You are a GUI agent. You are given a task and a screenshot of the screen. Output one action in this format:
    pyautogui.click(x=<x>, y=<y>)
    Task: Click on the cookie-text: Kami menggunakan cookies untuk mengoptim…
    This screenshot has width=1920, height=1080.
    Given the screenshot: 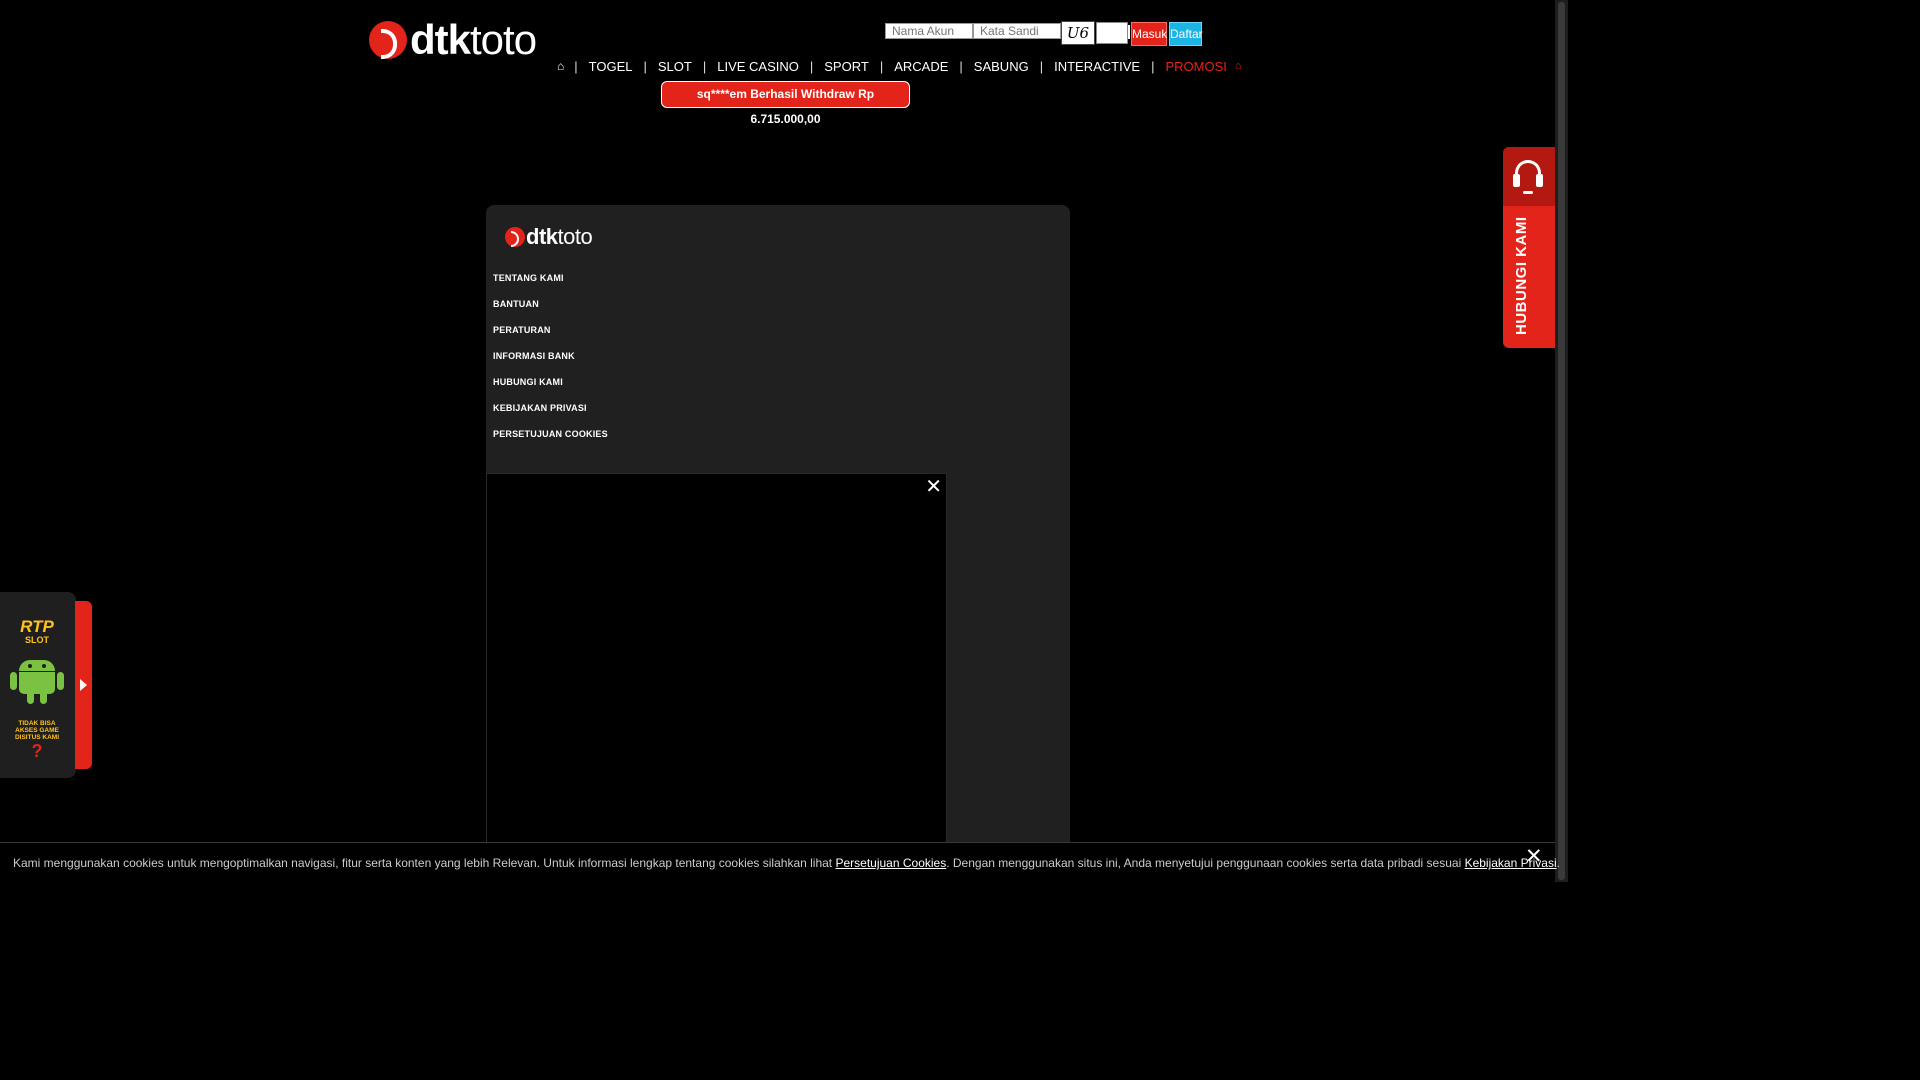 What is the action you would take?
    pyautogui.click(x=786, y=863)
    